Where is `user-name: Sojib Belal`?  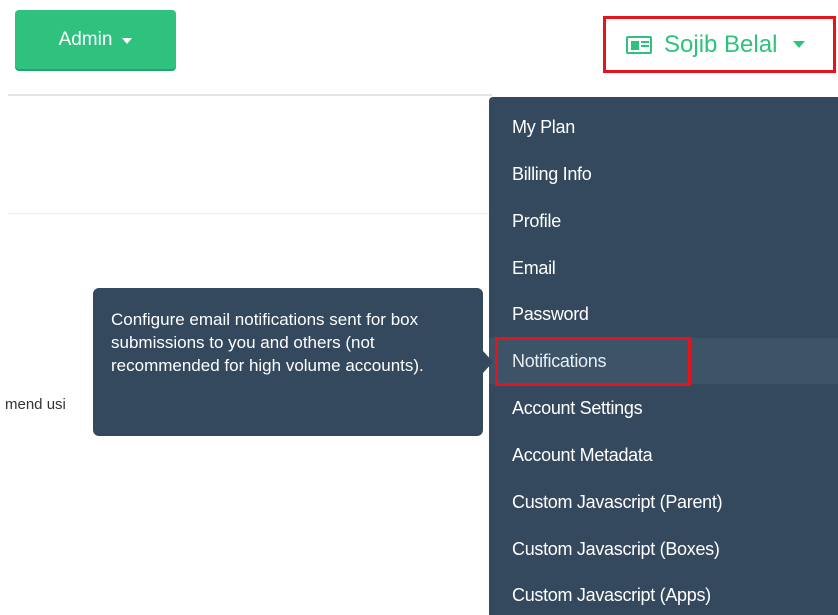 user-name: Sojib Belal is located at coordinates (721, 44).